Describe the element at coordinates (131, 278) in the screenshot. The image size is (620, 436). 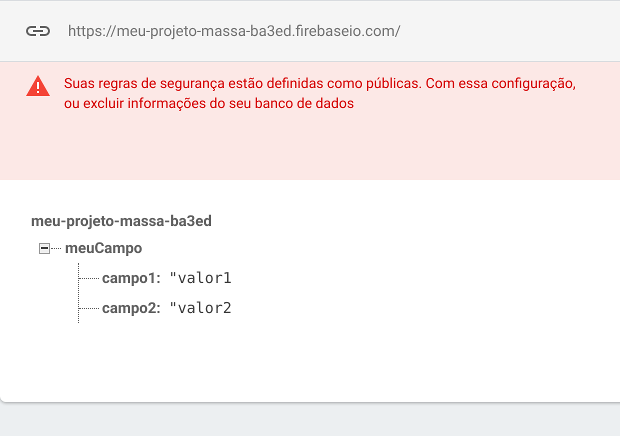
I see `field-key: campo1:` at that location.